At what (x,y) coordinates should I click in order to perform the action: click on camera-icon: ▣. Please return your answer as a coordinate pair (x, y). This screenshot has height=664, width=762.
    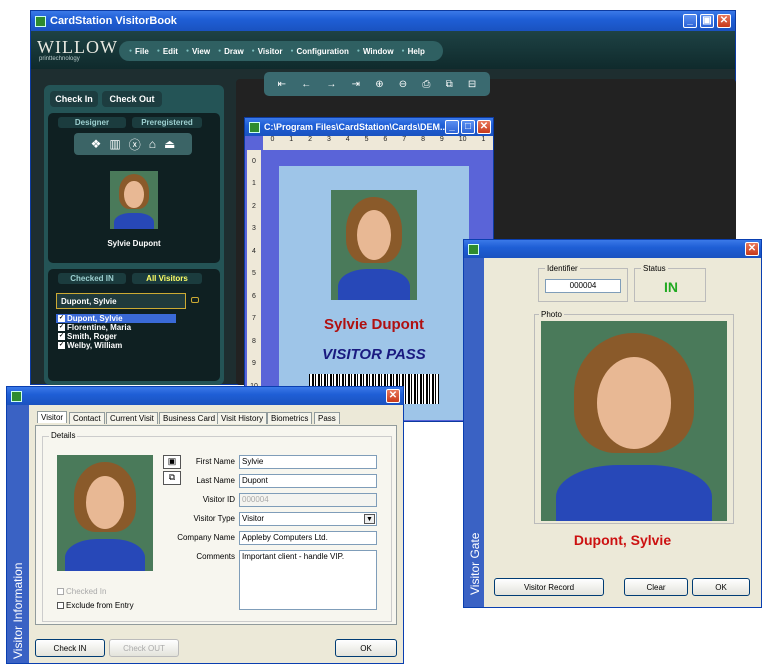
    Looking at the image, I should click on (172, 462).